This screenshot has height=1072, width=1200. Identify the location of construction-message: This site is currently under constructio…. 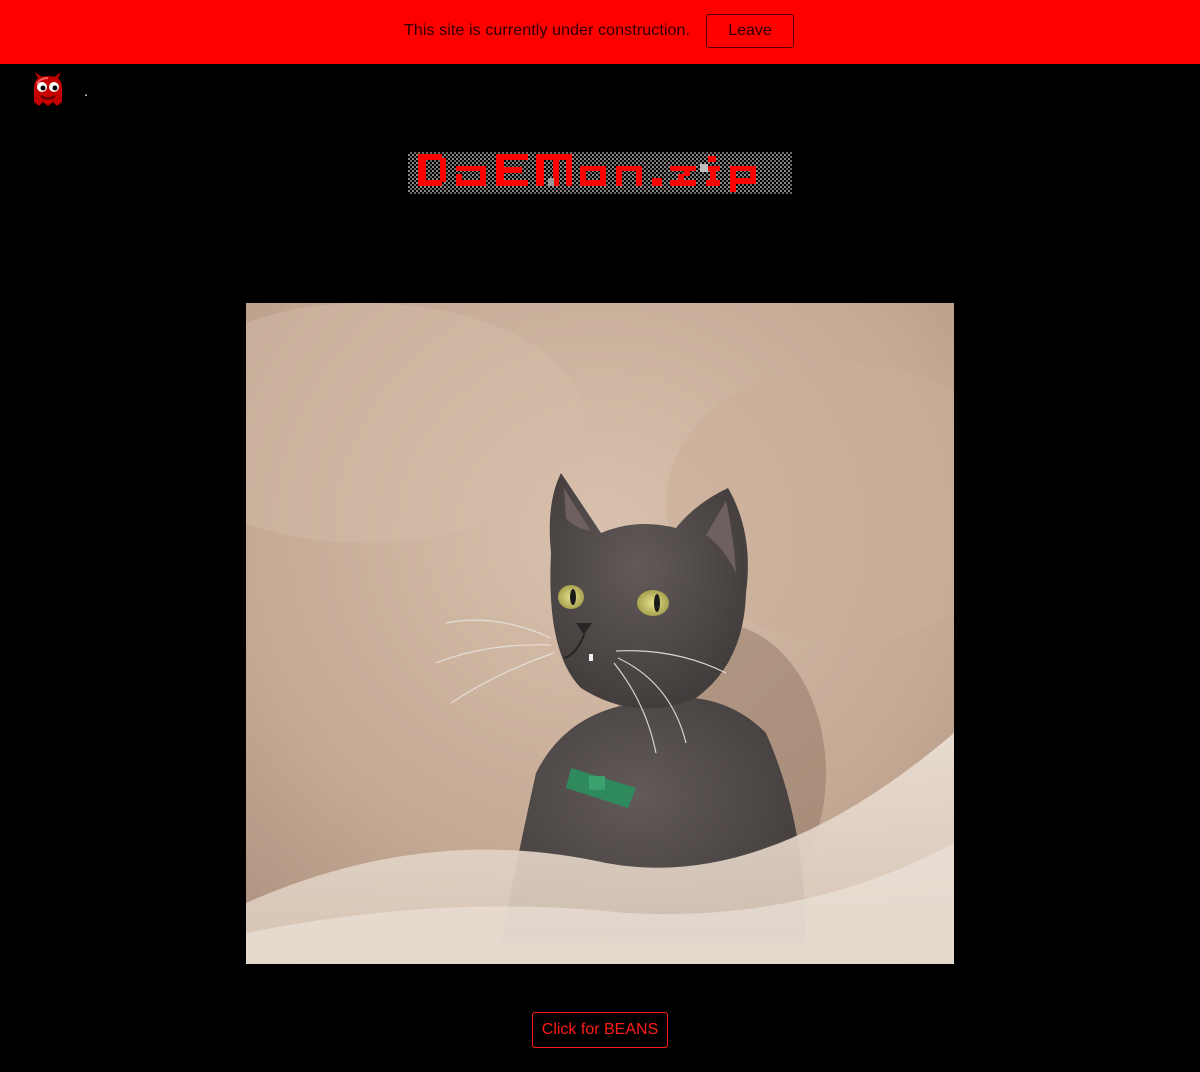
(547, 30).